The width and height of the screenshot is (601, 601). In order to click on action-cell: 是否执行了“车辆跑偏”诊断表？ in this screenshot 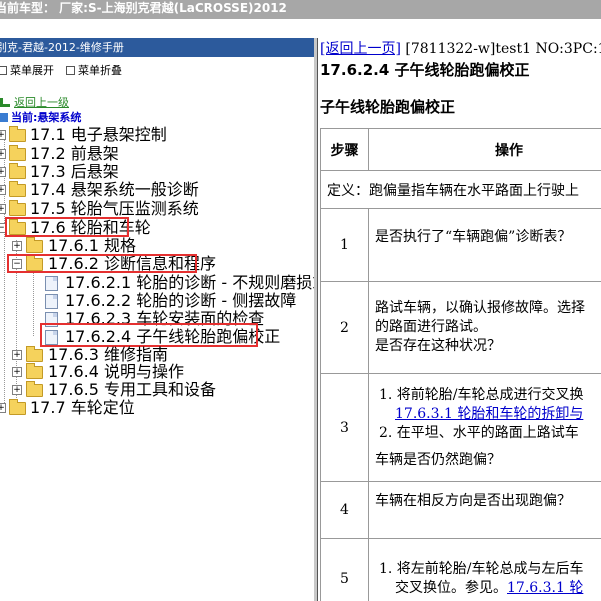, I will do `click(484, 245)`.